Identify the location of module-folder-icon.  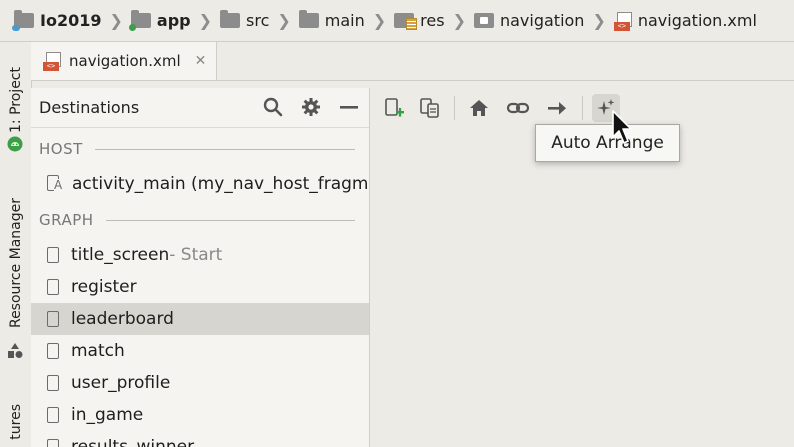
(139, 20).